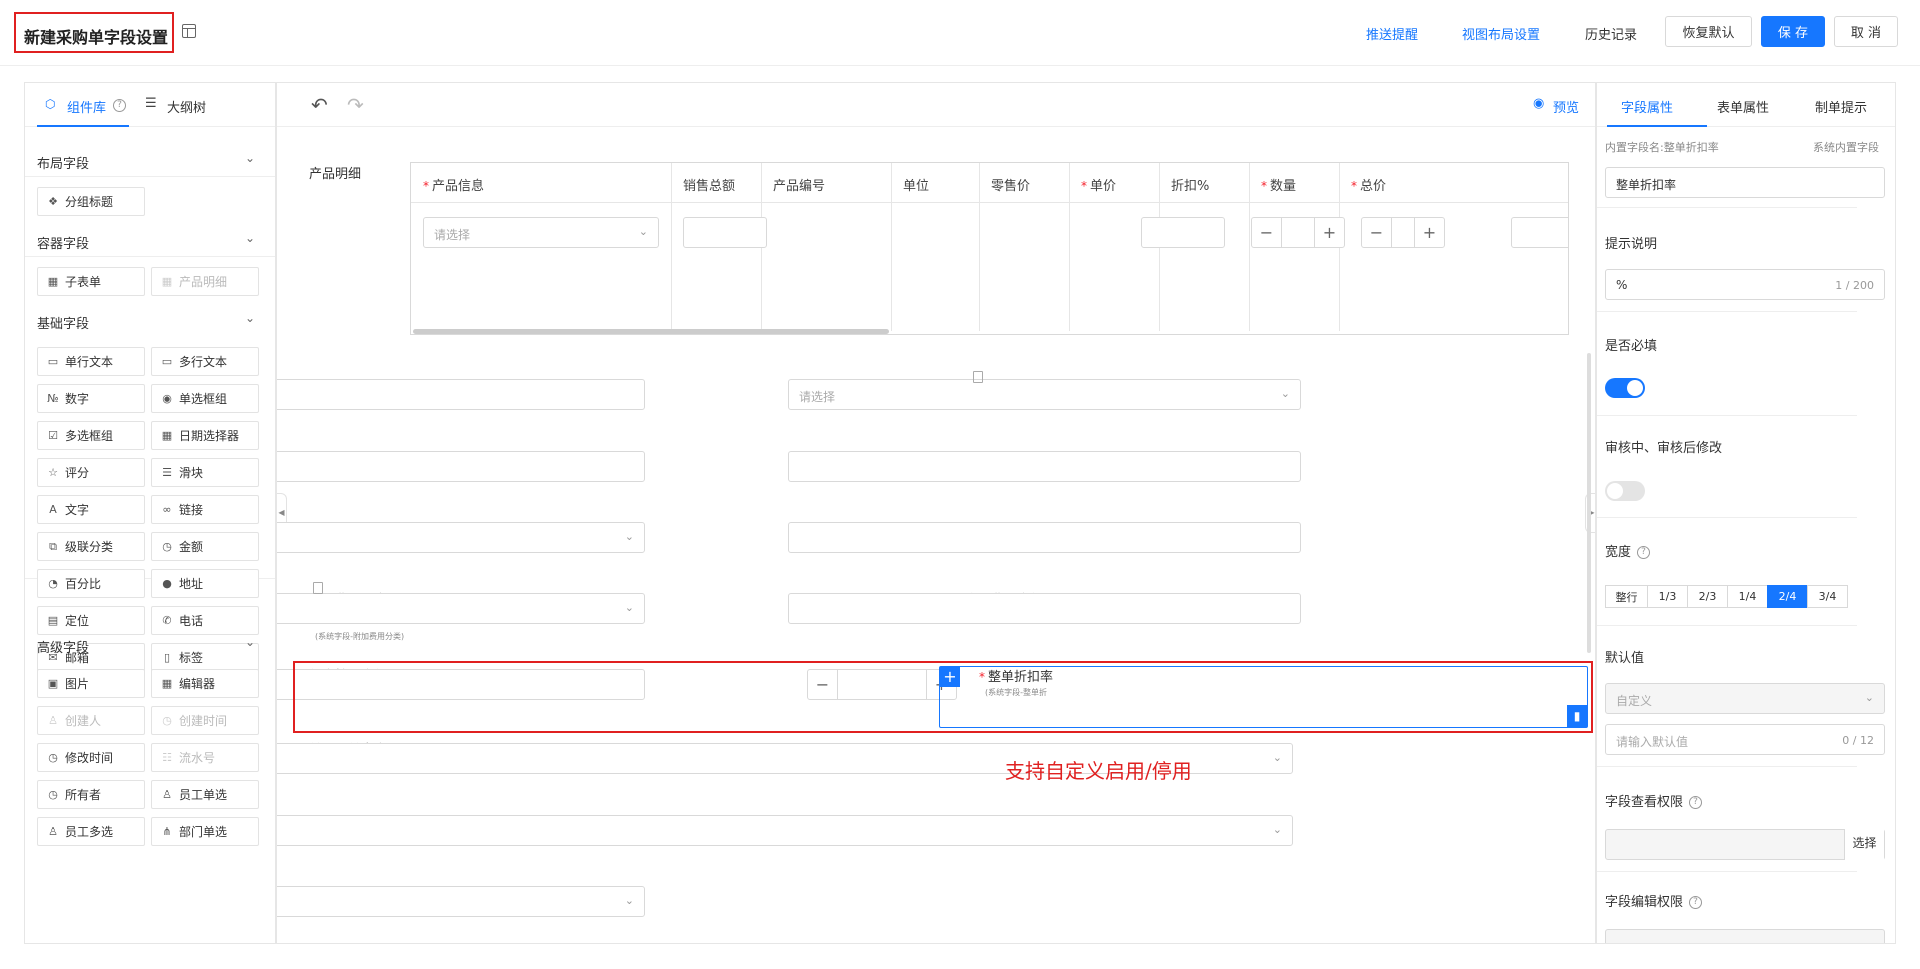  I want to click on component-item: ▦ 日期选择器, so click(205, 435).